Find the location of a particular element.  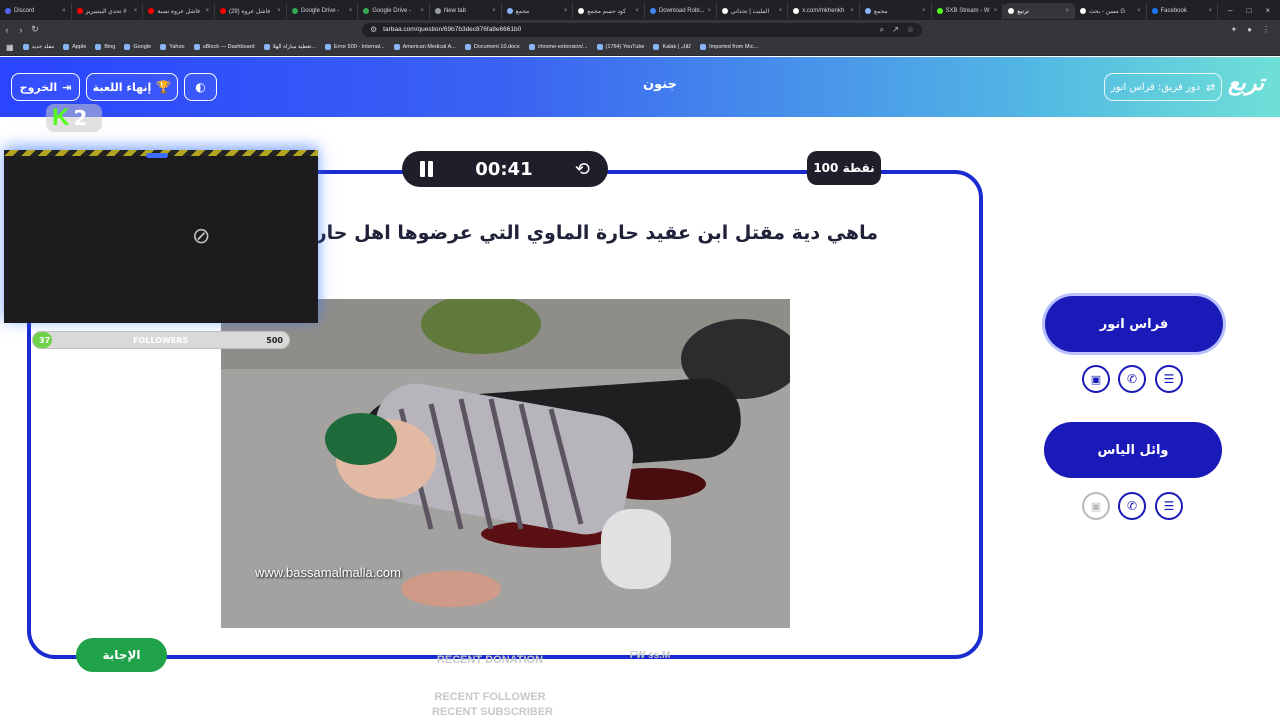

back-icon: ‹ is located at coordinates (7, 30).